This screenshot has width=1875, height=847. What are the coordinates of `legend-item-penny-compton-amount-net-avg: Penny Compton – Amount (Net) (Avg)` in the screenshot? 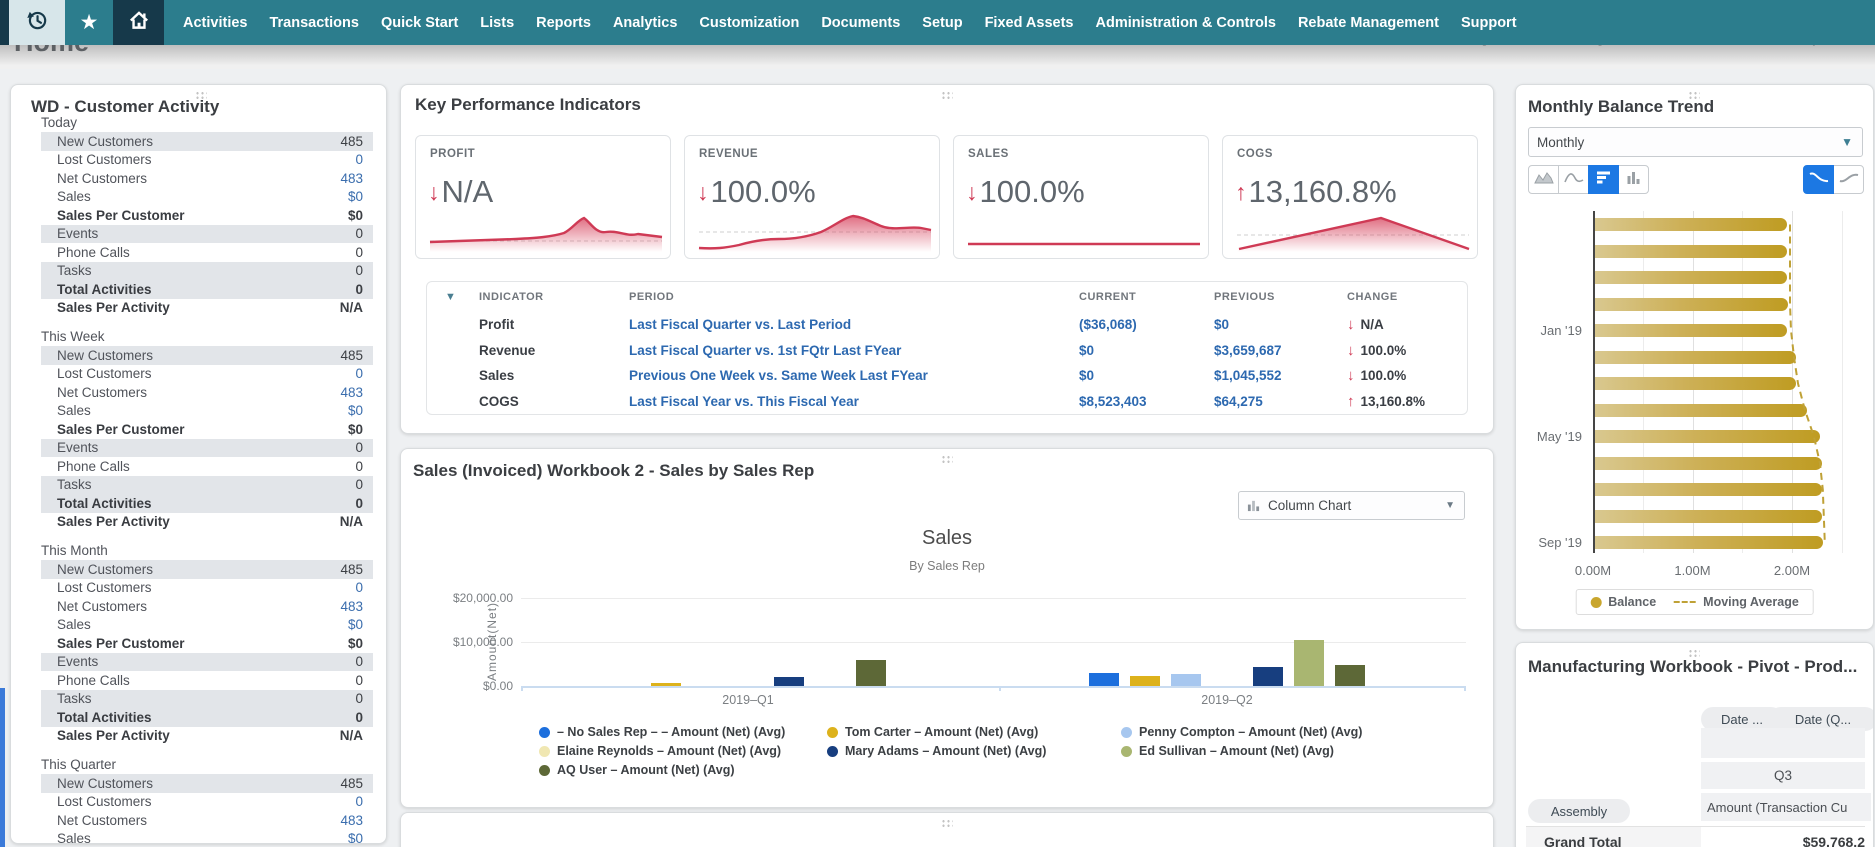 It's located at (1289, 732).